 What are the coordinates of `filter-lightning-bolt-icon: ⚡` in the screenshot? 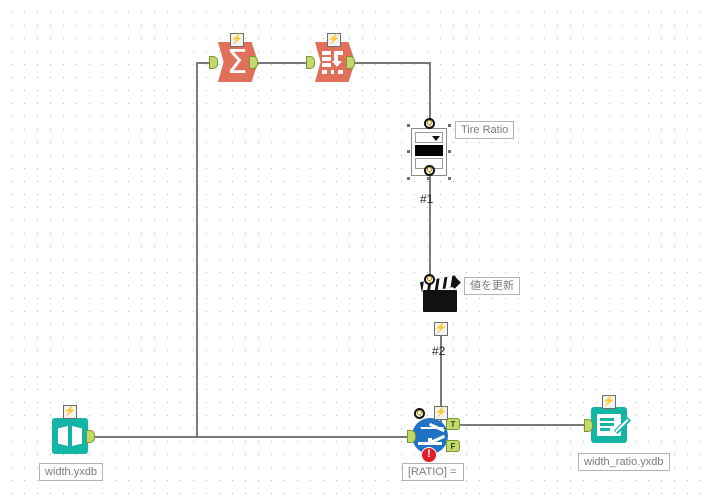 It's located at (441, 413).